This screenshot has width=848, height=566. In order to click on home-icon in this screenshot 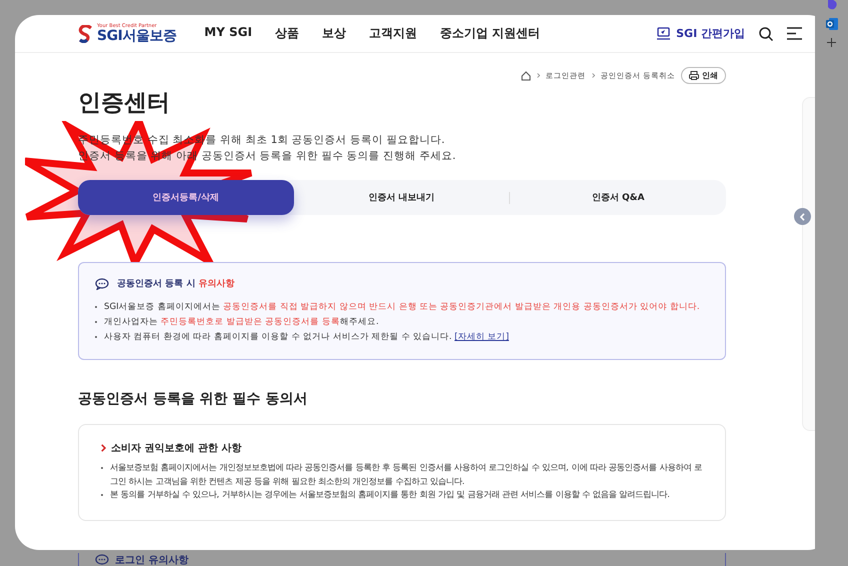, I will do `click(525, 75)`.